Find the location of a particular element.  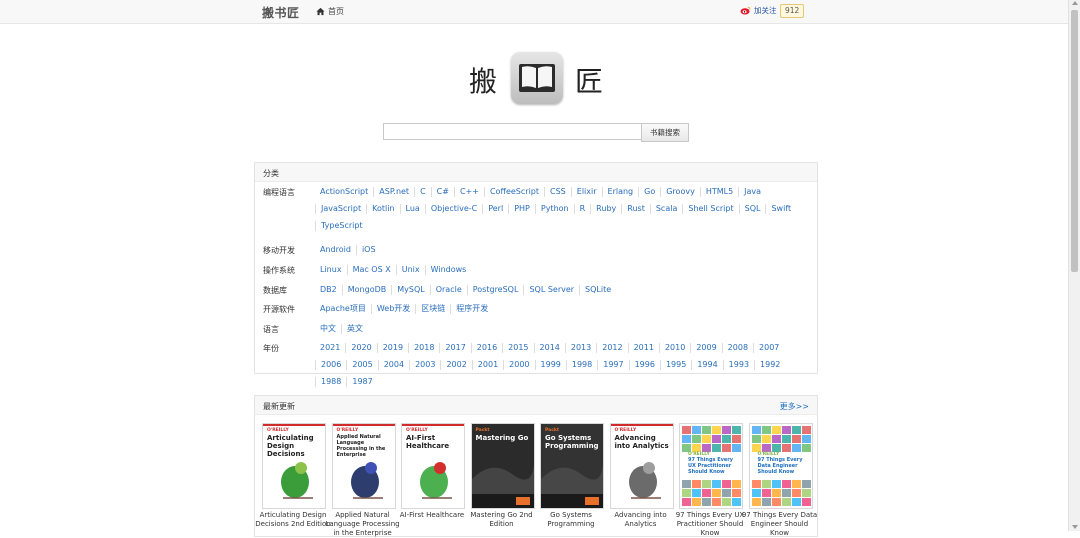

category-link: 1987 is located at coordinates (361, 382).